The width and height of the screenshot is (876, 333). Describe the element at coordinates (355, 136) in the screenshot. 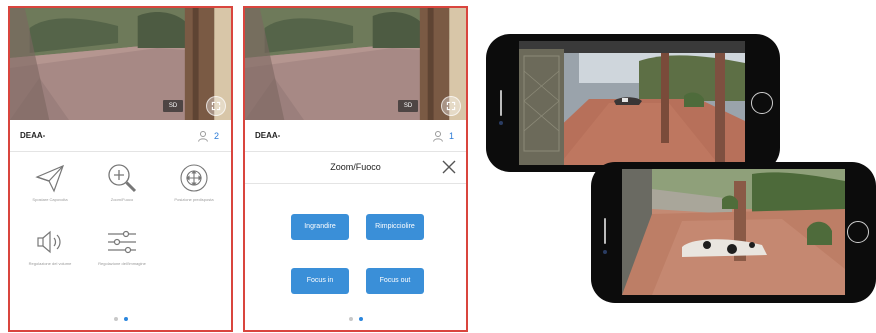

I see `device-bar: DEAA- 1` at that location.